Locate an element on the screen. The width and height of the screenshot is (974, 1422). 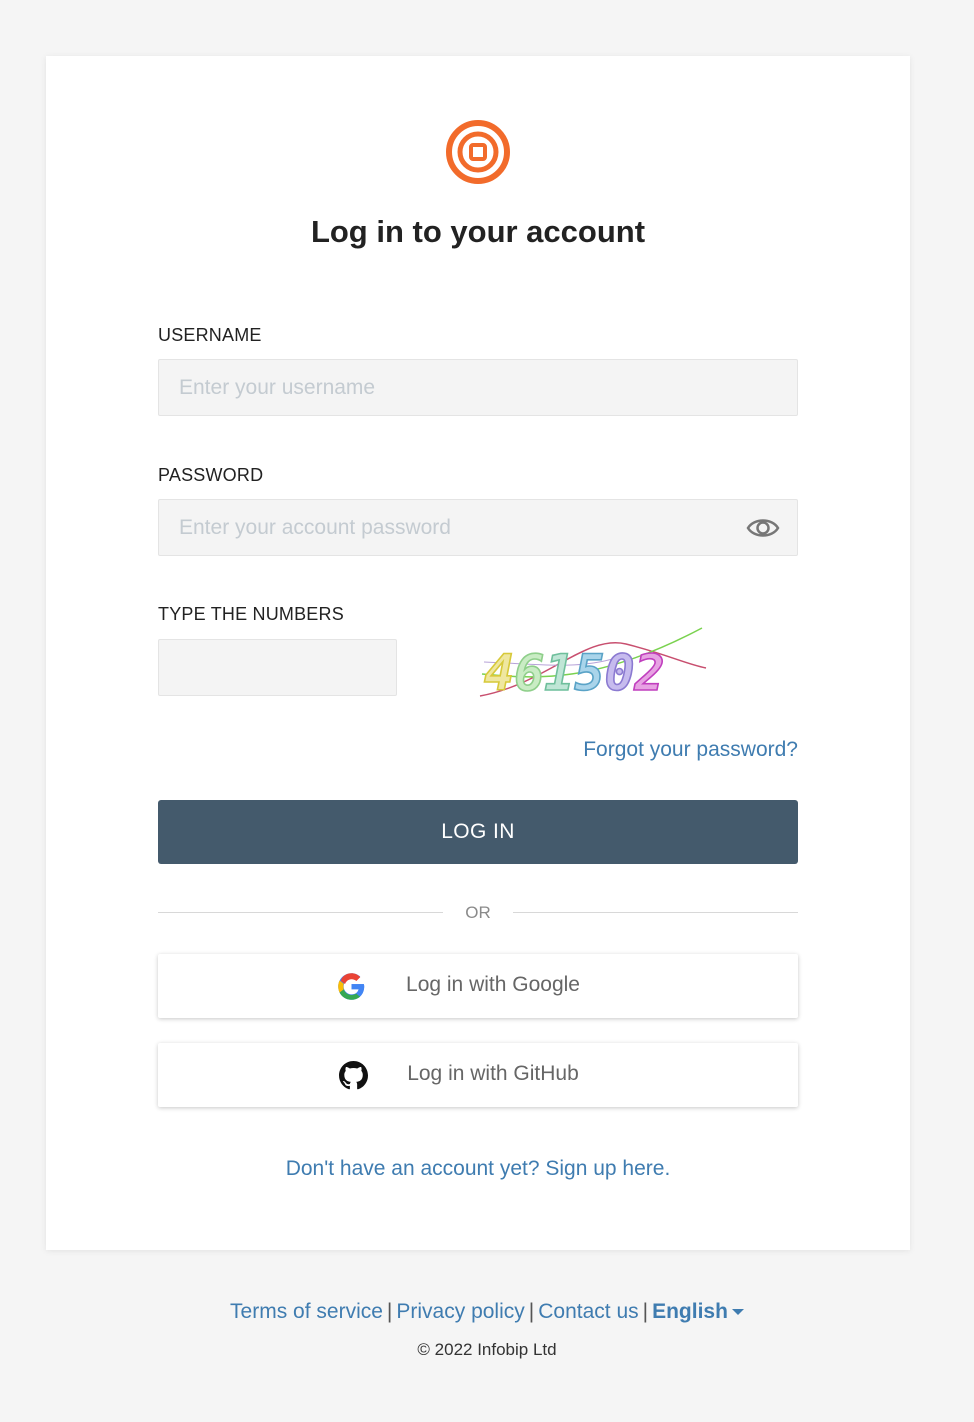
language-label: English is located at coordinates (690, 1311).